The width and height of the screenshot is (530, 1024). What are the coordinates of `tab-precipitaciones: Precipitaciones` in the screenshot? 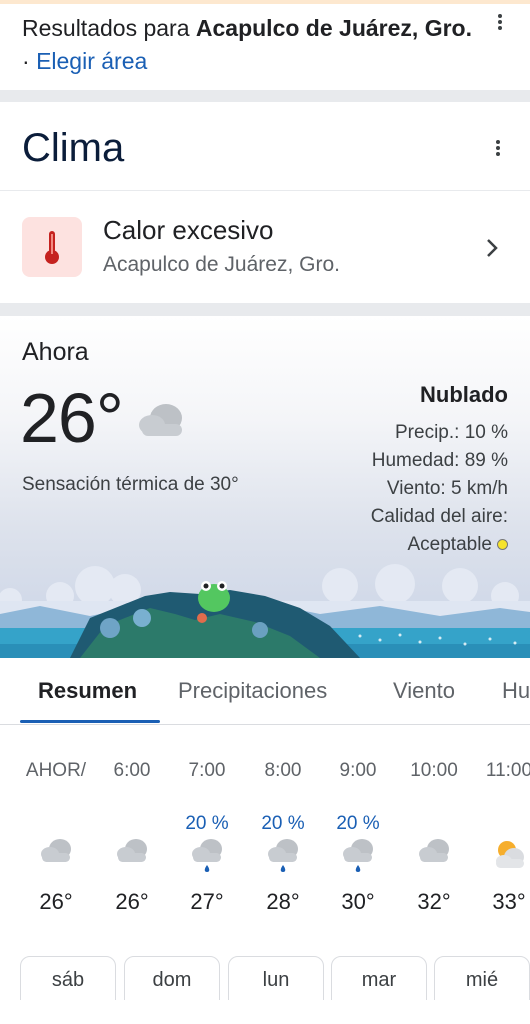 It's located at (252, 691).